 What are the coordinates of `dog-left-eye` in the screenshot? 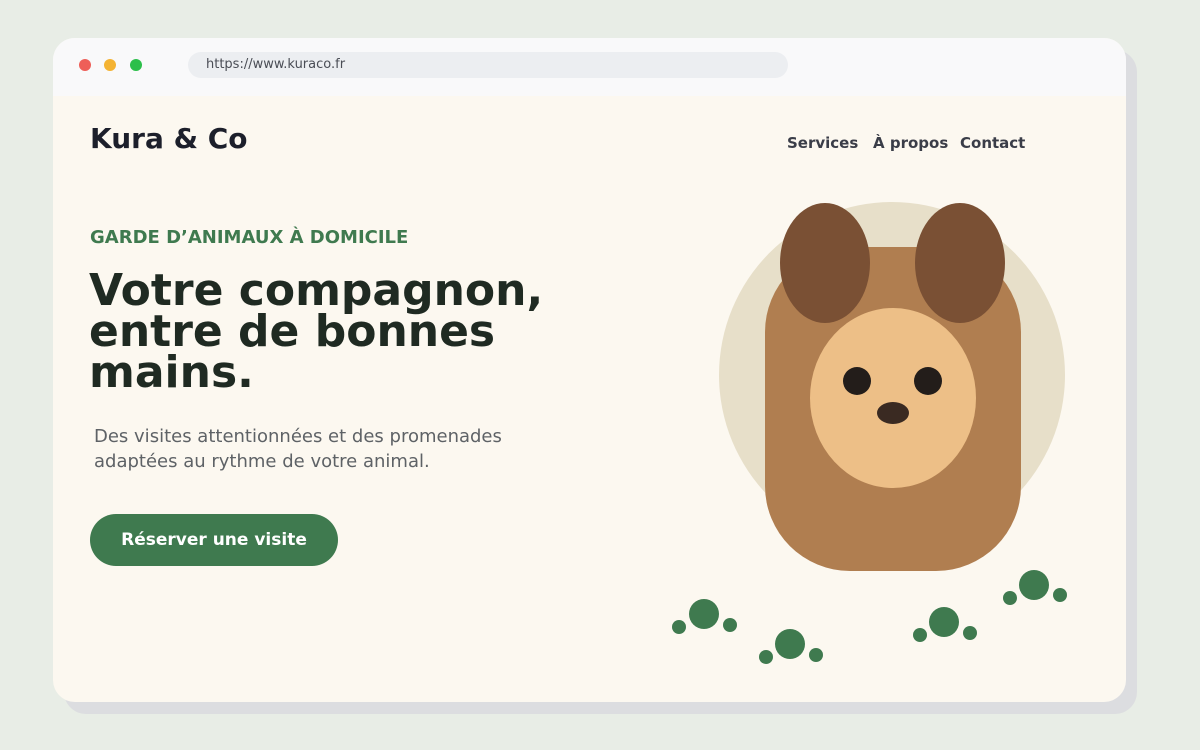 It's located at (857, 381).